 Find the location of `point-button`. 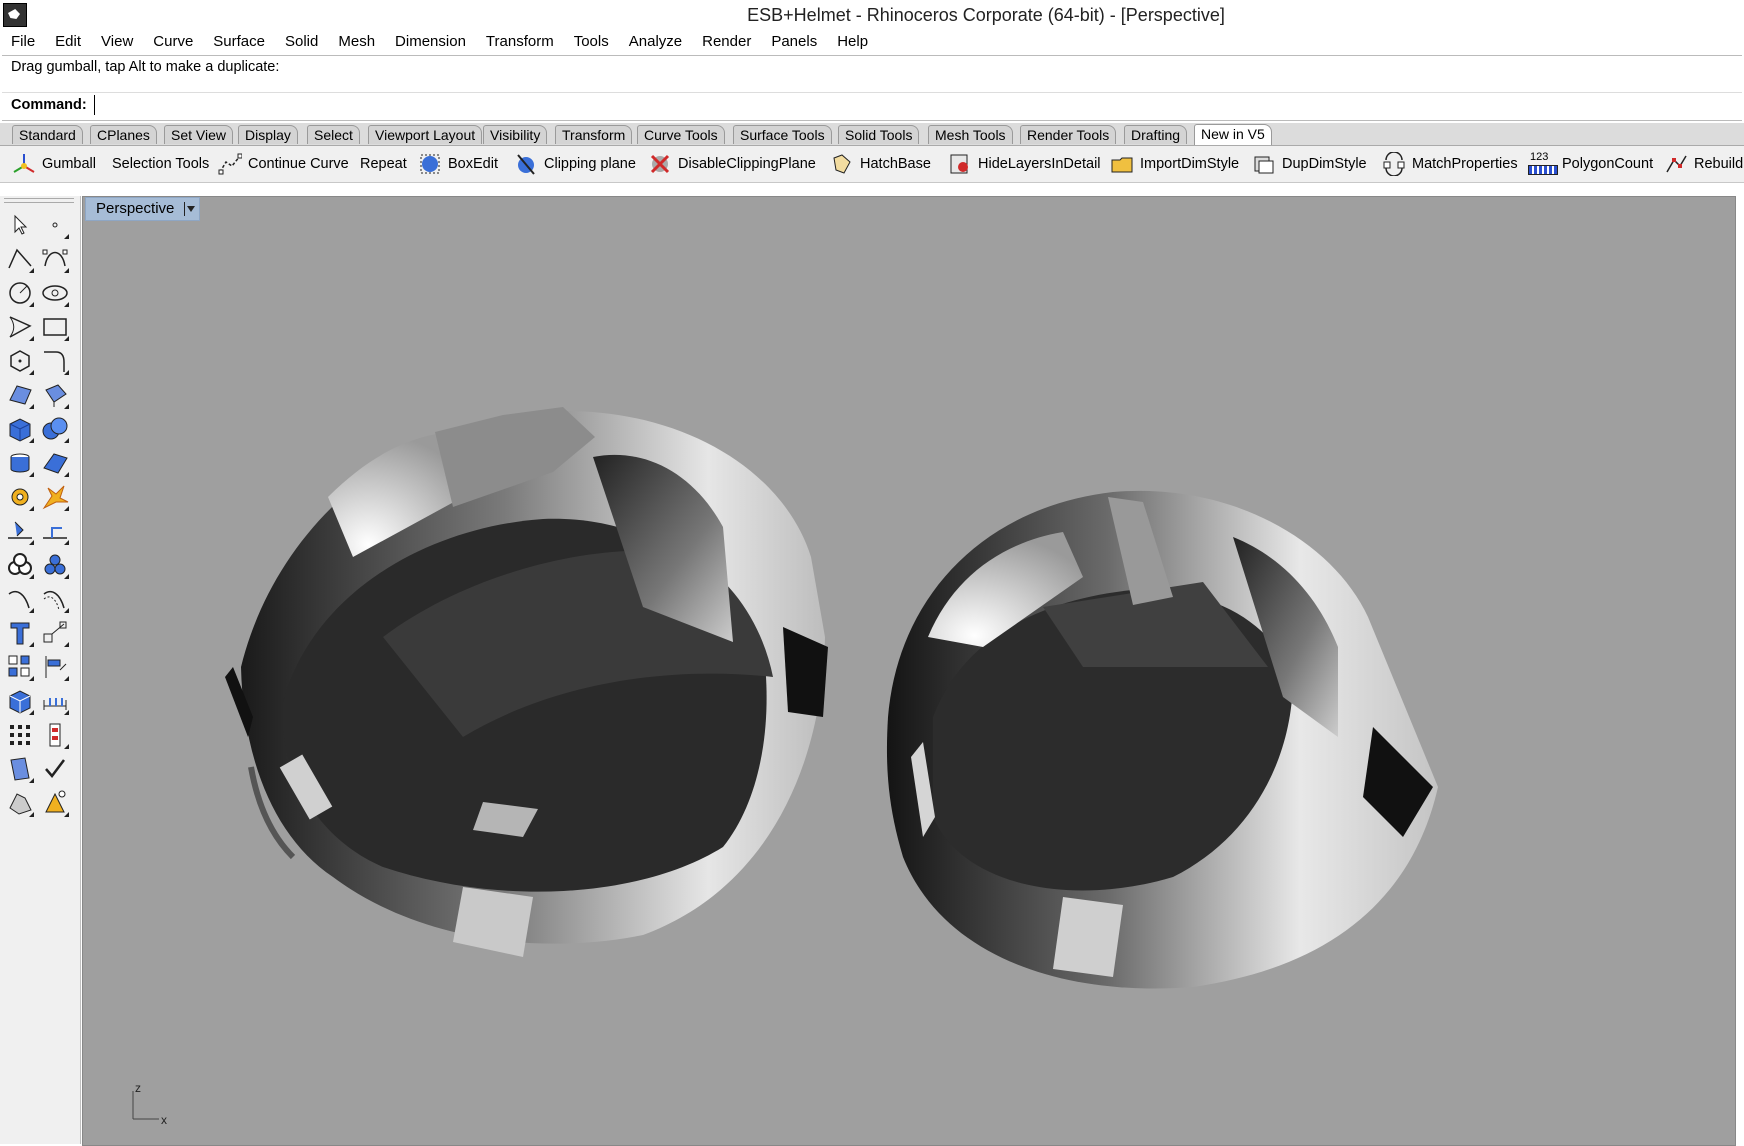

point-button is located at coordinates (55, 225).